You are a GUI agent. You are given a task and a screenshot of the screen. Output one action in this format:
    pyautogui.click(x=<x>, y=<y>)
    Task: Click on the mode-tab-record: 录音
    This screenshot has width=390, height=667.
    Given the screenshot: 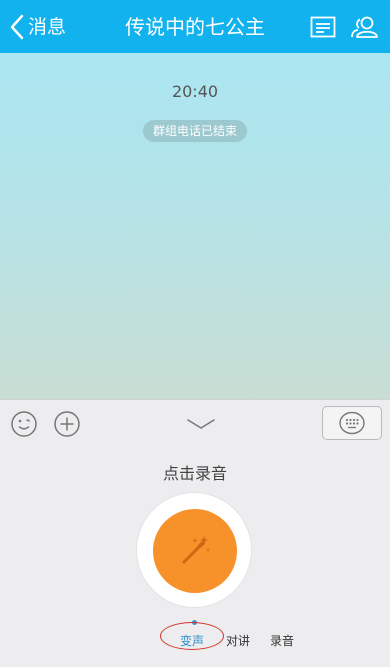 What is the action you would take?
    pyautogui.click(x=282, y=640)
    